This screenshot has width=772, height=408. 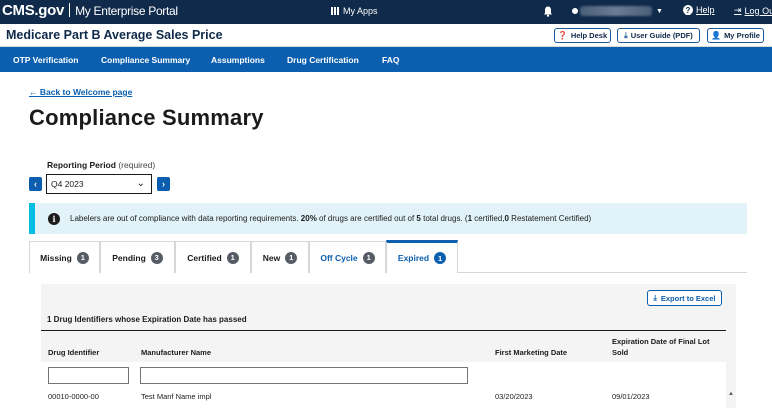 I want to click on previous-period-button: ‹, so click(x=35, y=184).